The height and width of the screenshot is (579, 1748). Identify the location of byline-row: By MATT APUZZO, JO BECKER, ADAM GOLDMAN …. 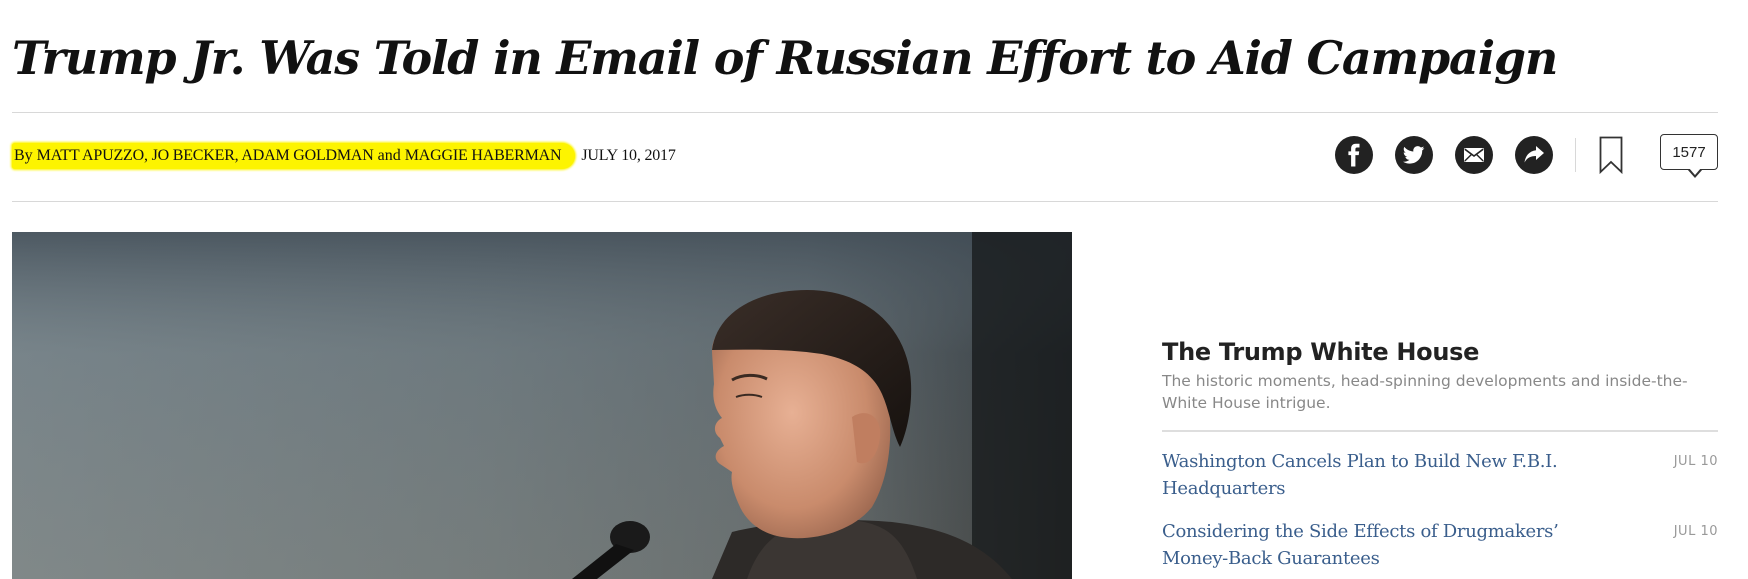
(344, 156).